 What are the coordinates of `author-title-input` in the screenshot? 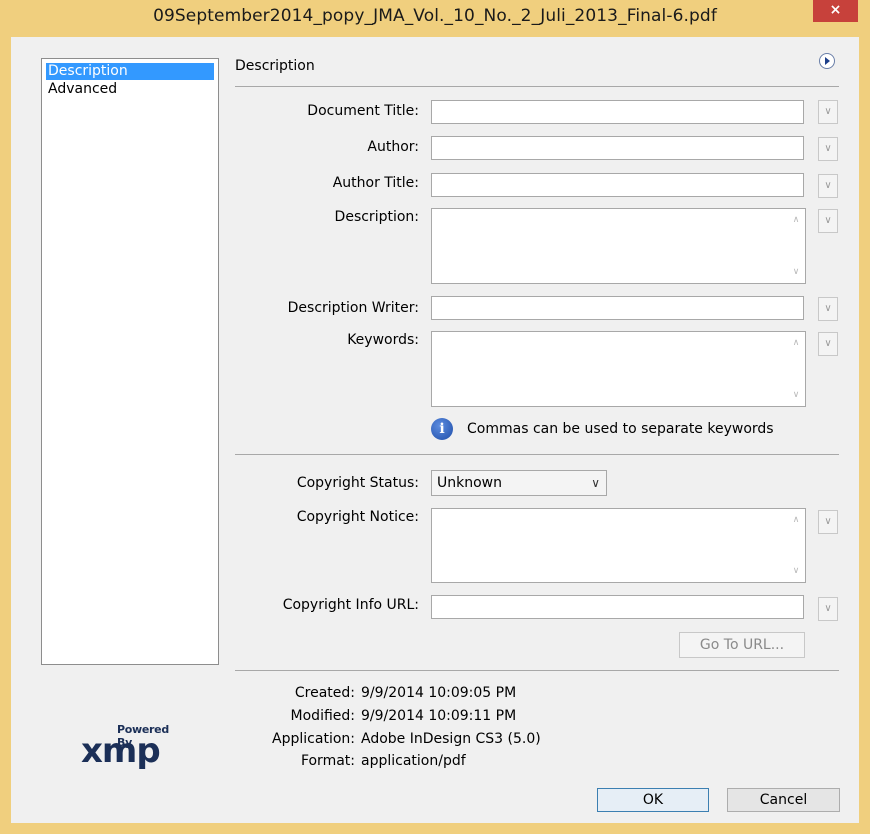 It's located at (617, 185).